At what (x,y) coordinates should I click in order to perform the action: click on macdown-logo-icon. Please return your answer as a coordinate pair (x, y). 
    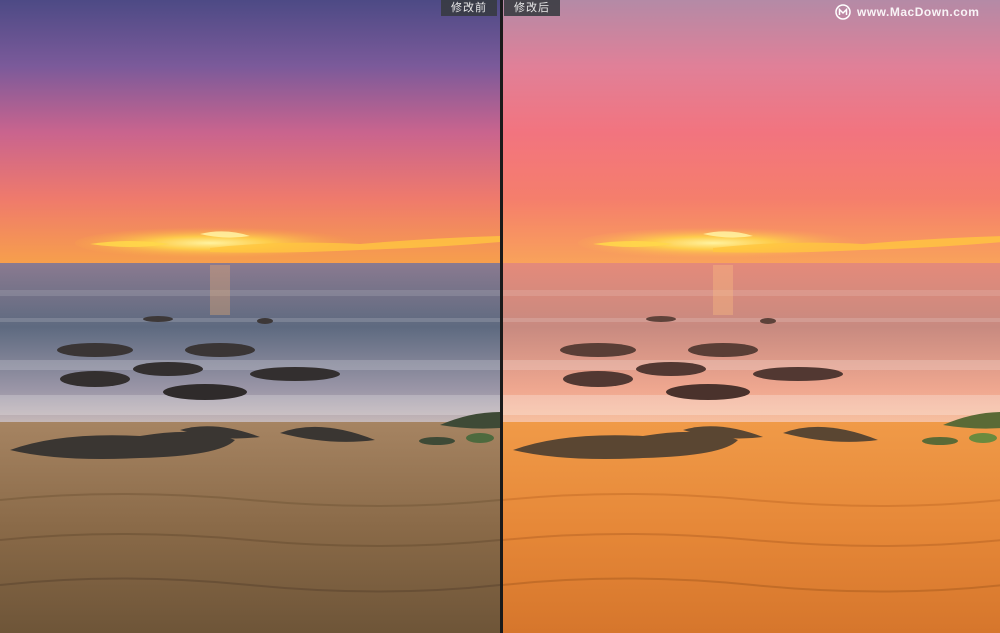
    Looking at the image, I should click on (843, 12).